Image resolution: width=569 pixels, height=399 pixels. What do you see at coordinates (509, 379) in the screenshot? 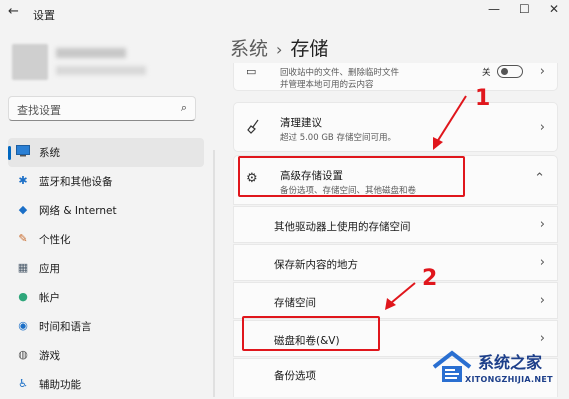
I see `watermark-url: XITONGZHIJIA.NET` at bounding box center [509, 379].